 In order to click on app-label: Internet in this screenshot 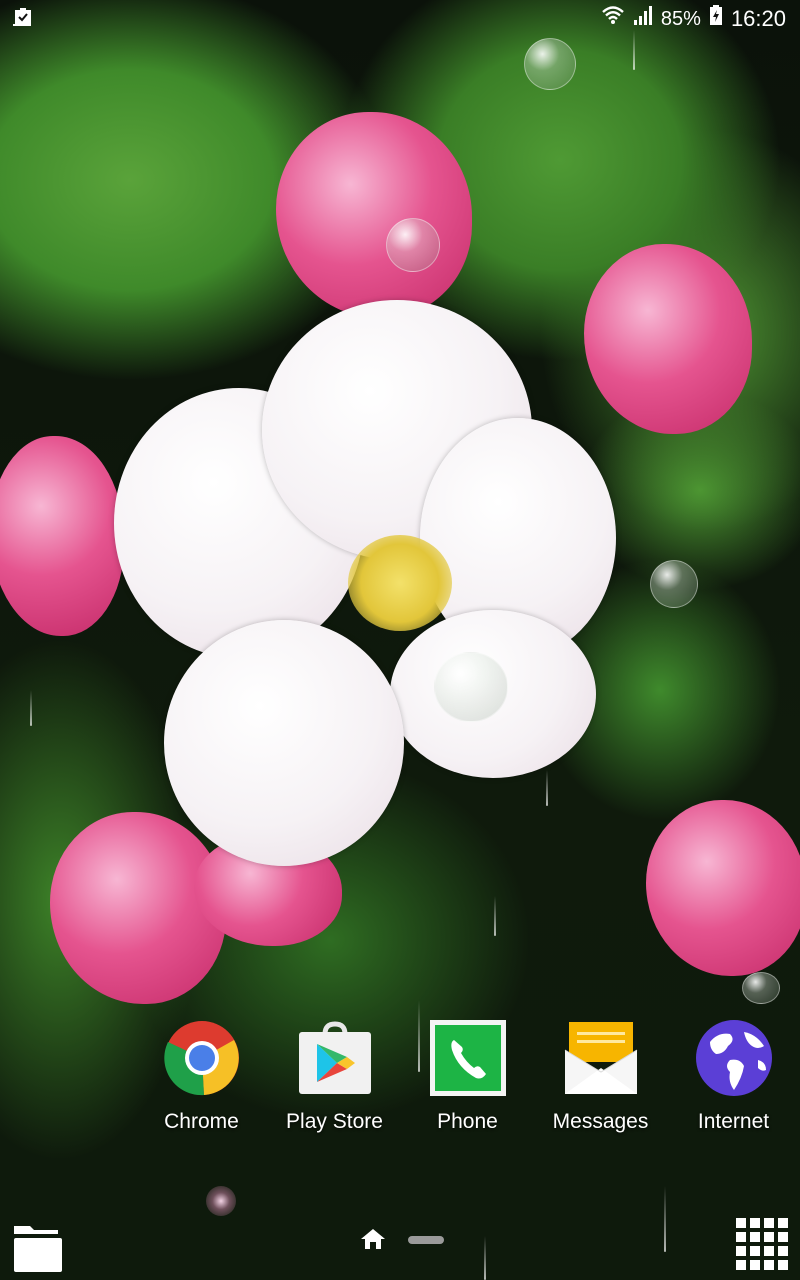, I will do `click(733, 1121)`.